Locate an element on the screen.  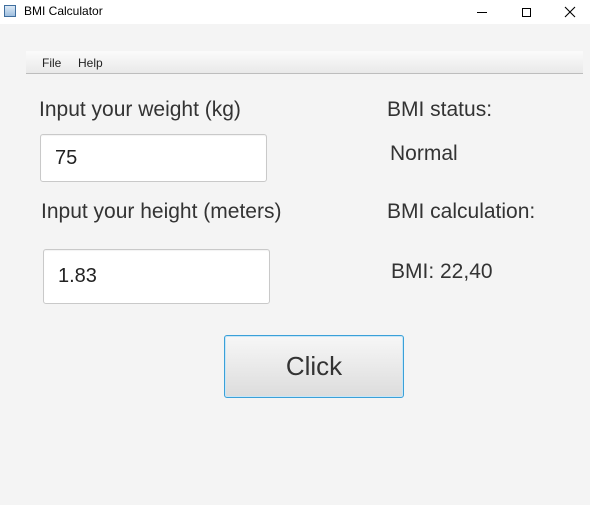
close-button is located at coordinates (568, 12).